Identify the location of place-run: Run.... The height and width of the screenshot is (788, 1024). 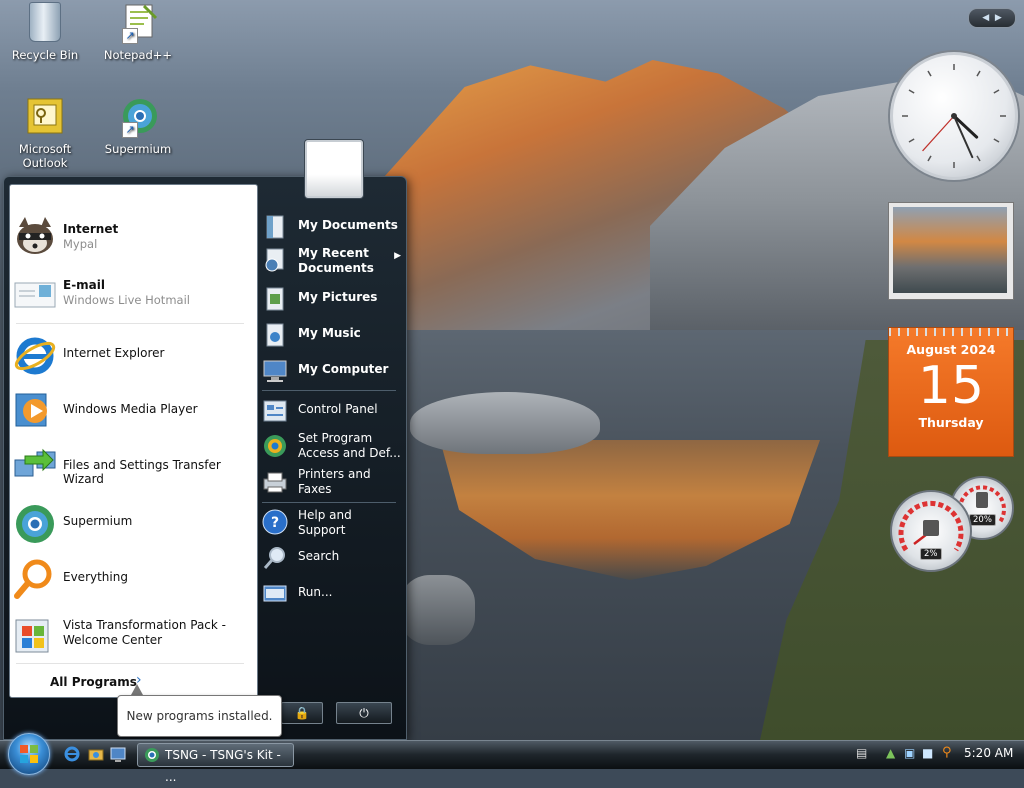
(330, 593).